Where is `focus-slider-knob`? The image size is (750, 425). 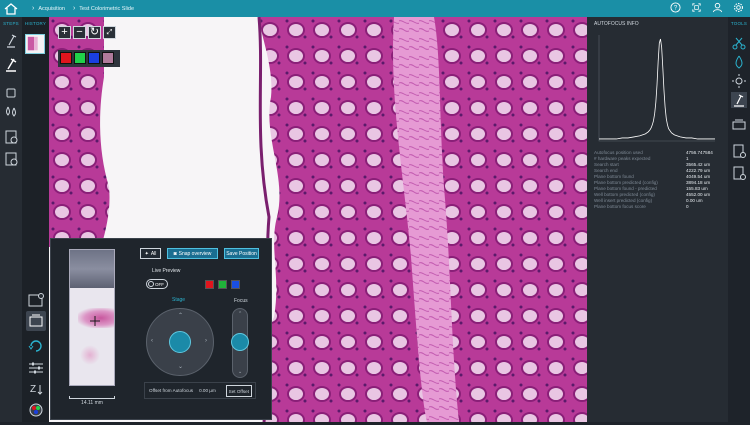 focus-slider-knob is located at coordinates (240, 342).